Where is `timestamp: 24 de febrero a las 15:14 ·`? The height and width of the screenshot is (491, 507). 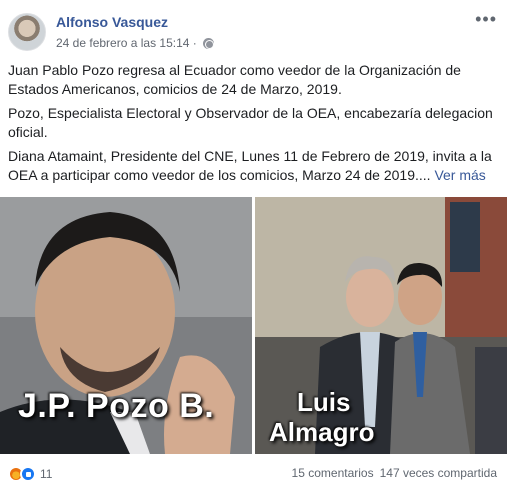 timestamp: 24 de febrero a las 15:14 · is located at coordinates (126, 43).